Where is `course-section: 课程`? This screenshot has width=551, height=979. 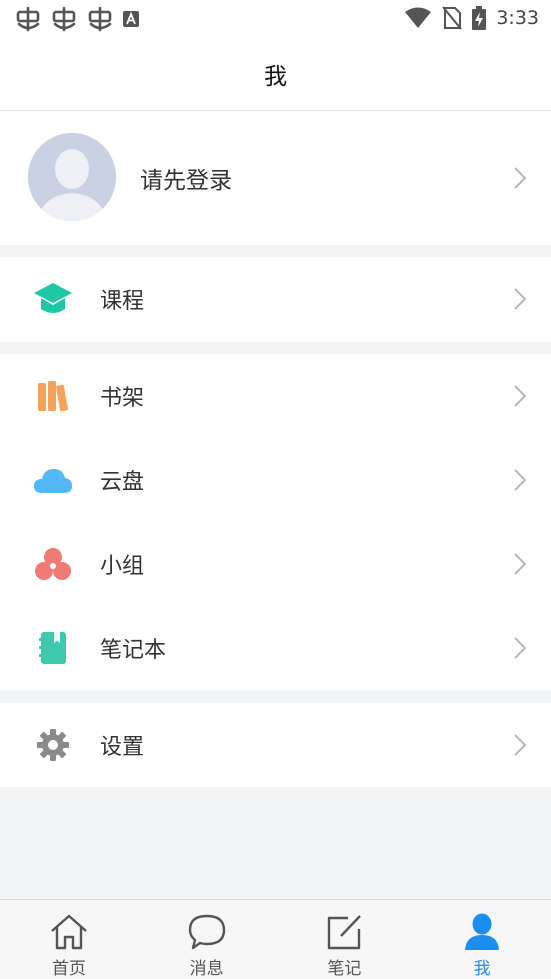
course-section: 课程 is located at coordinates (275, 299).